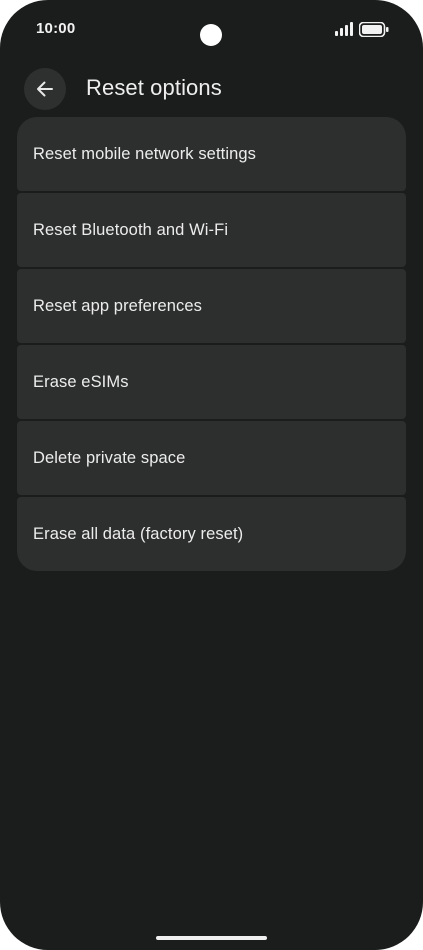 Image resolution: width=423 pixels, height=950 pixels. What do you see at coordinates (344, 29) in the screenshot?
I see `cellular-signal-icon` at bounding box center [344, 29].